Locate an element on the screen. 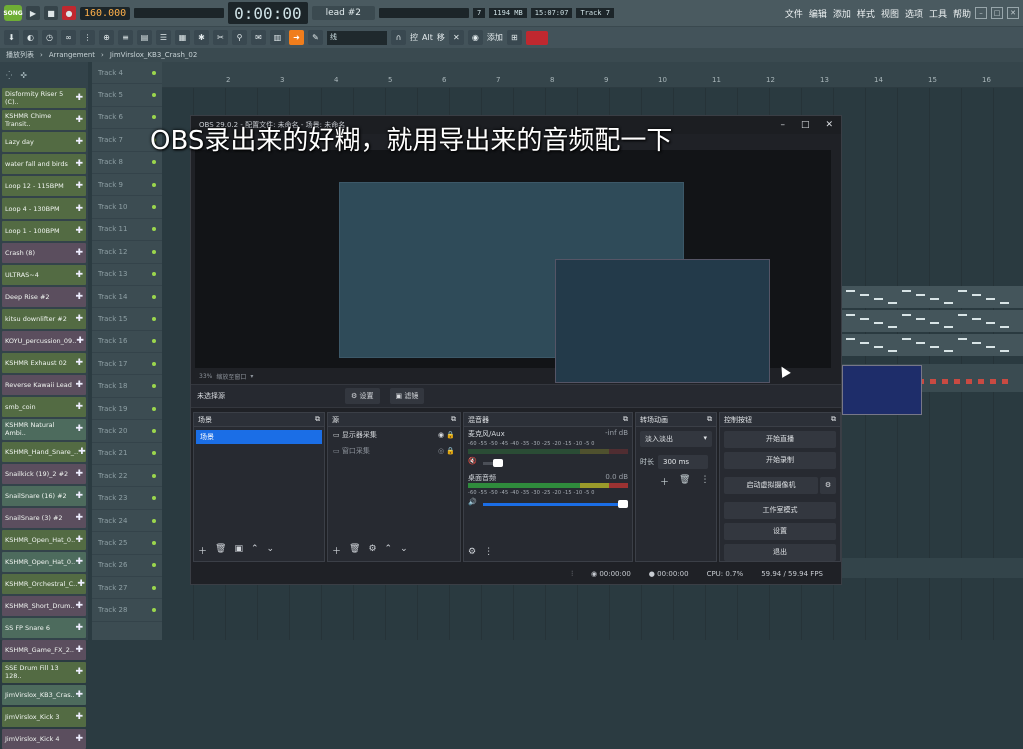 This screenshot has height=749, width=1023. speaker-icon: 🔊 is located at coordinates (472, 502).